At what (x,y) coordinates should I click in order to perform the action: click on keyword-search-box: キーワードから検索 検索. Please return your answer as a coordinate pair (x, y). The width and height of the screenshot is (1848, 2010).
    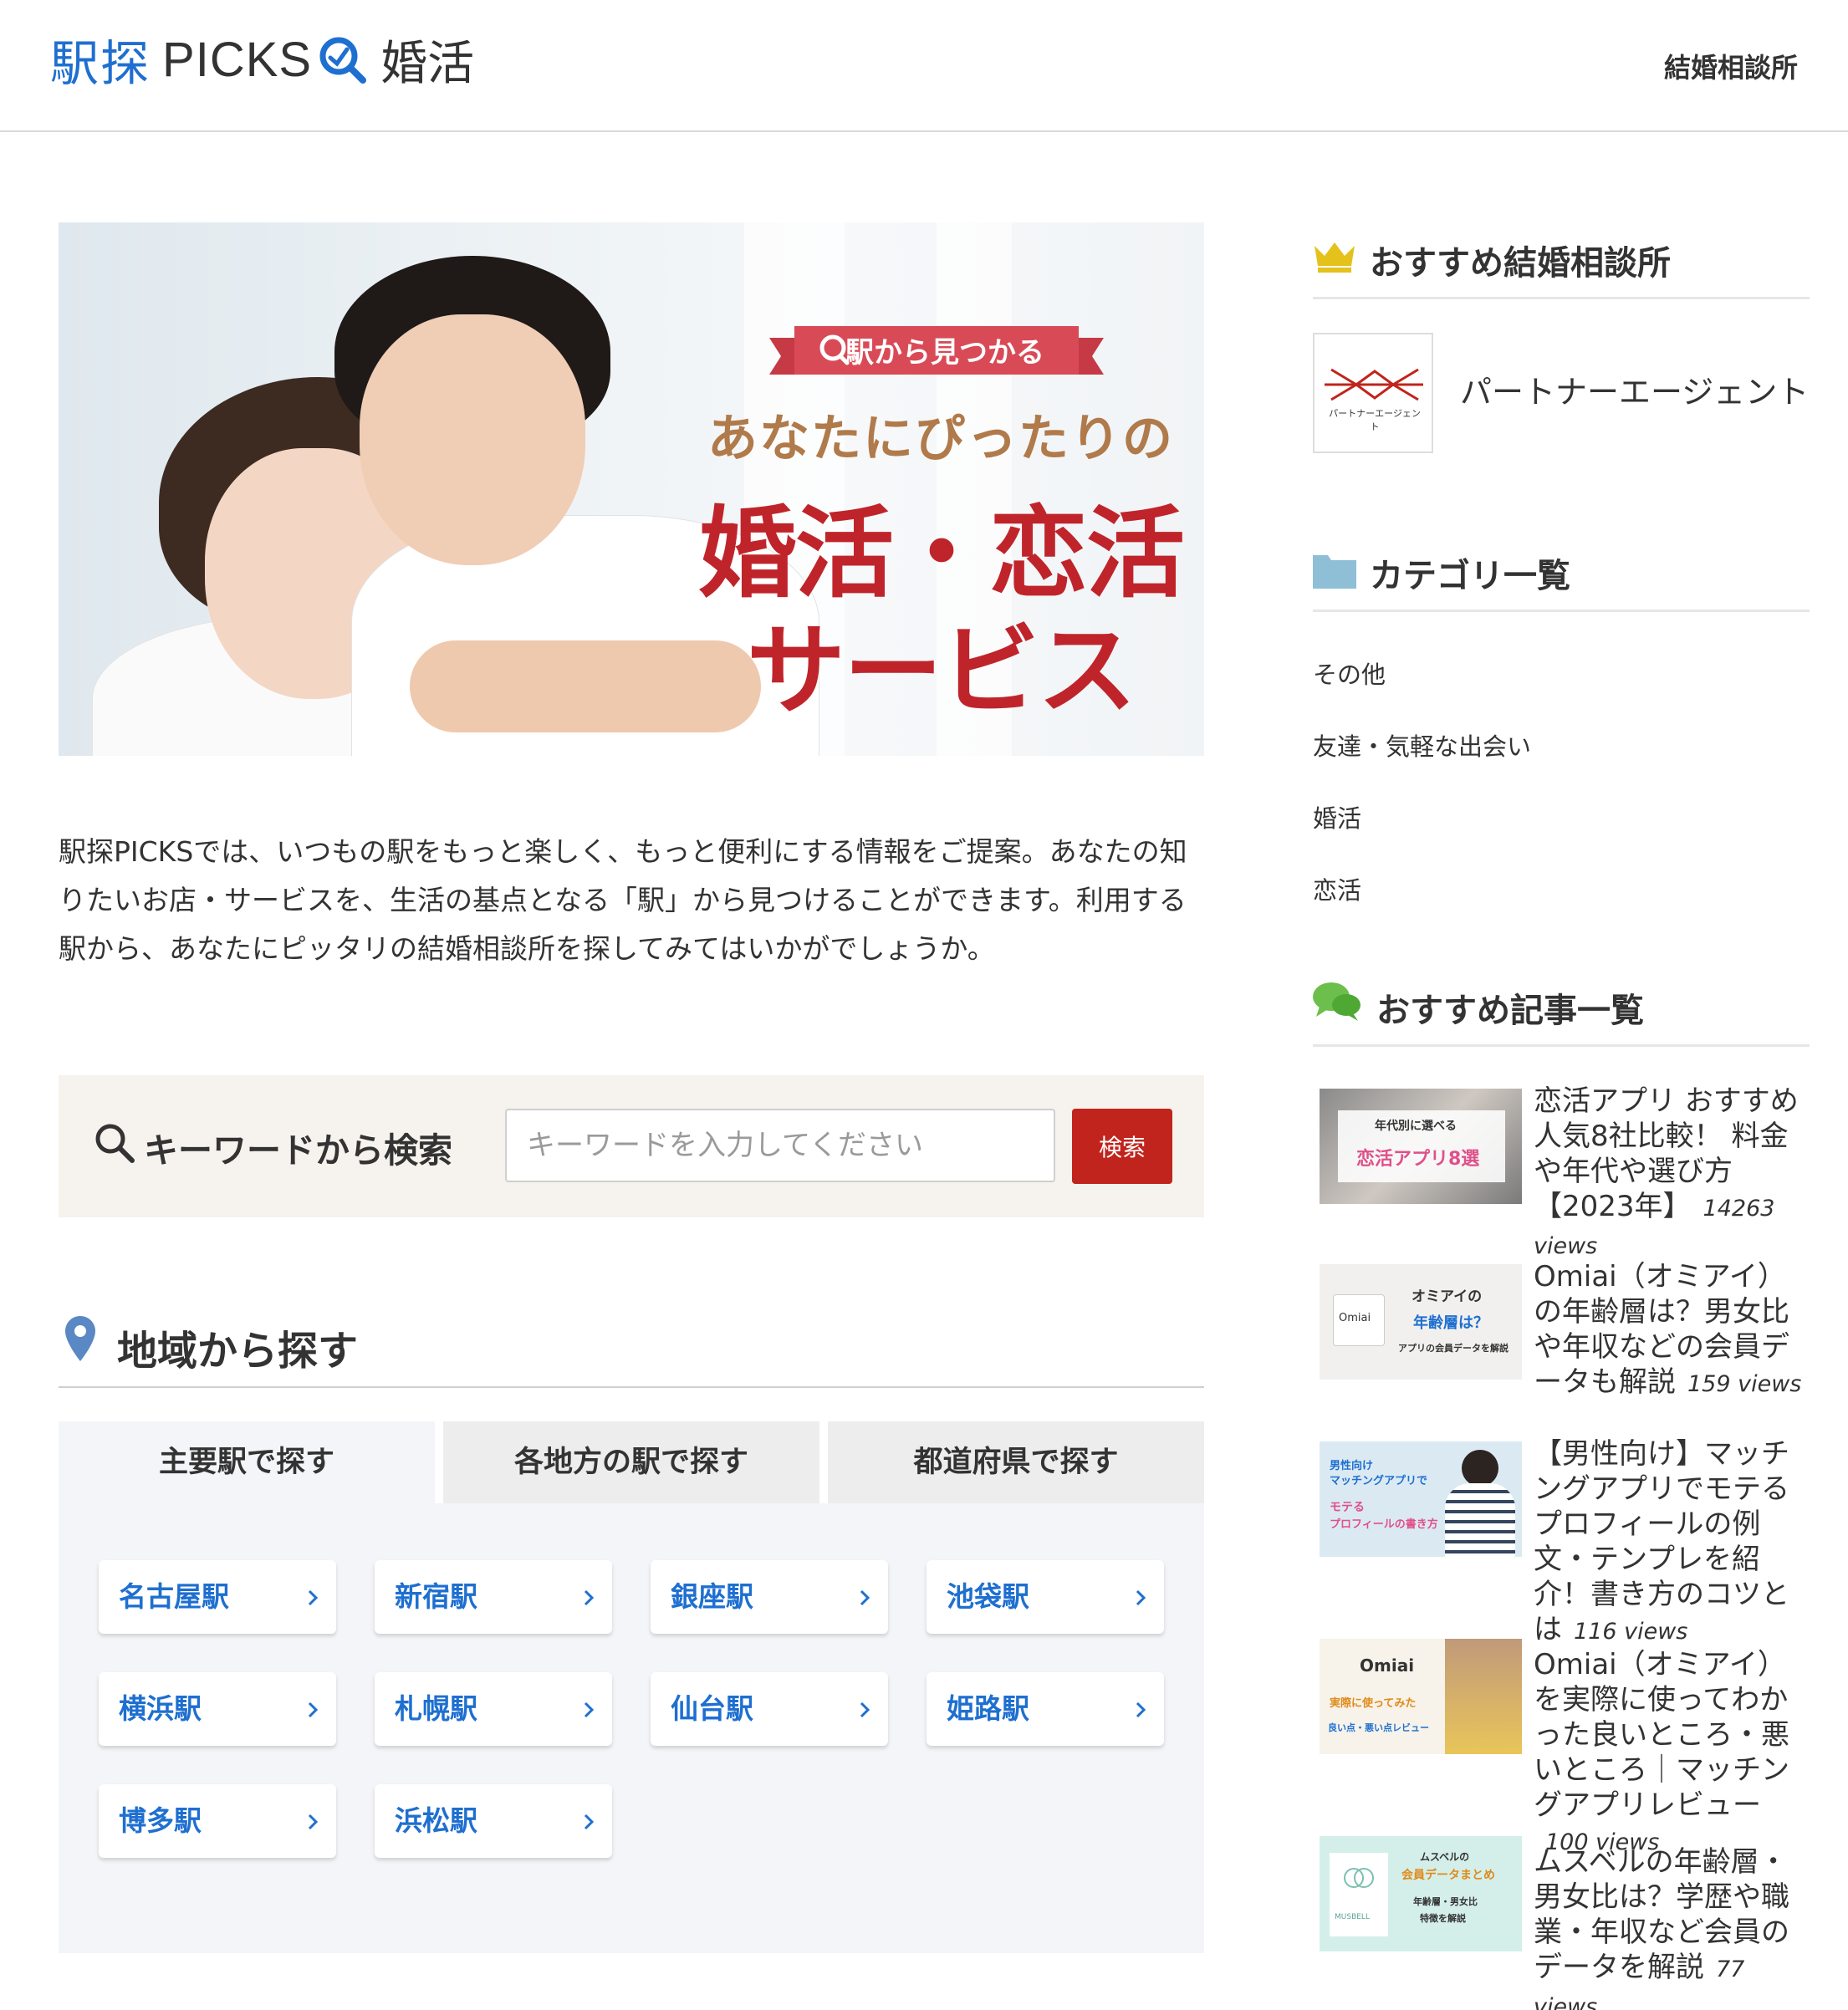
    Looking at the image, I should click on (631, 1146).